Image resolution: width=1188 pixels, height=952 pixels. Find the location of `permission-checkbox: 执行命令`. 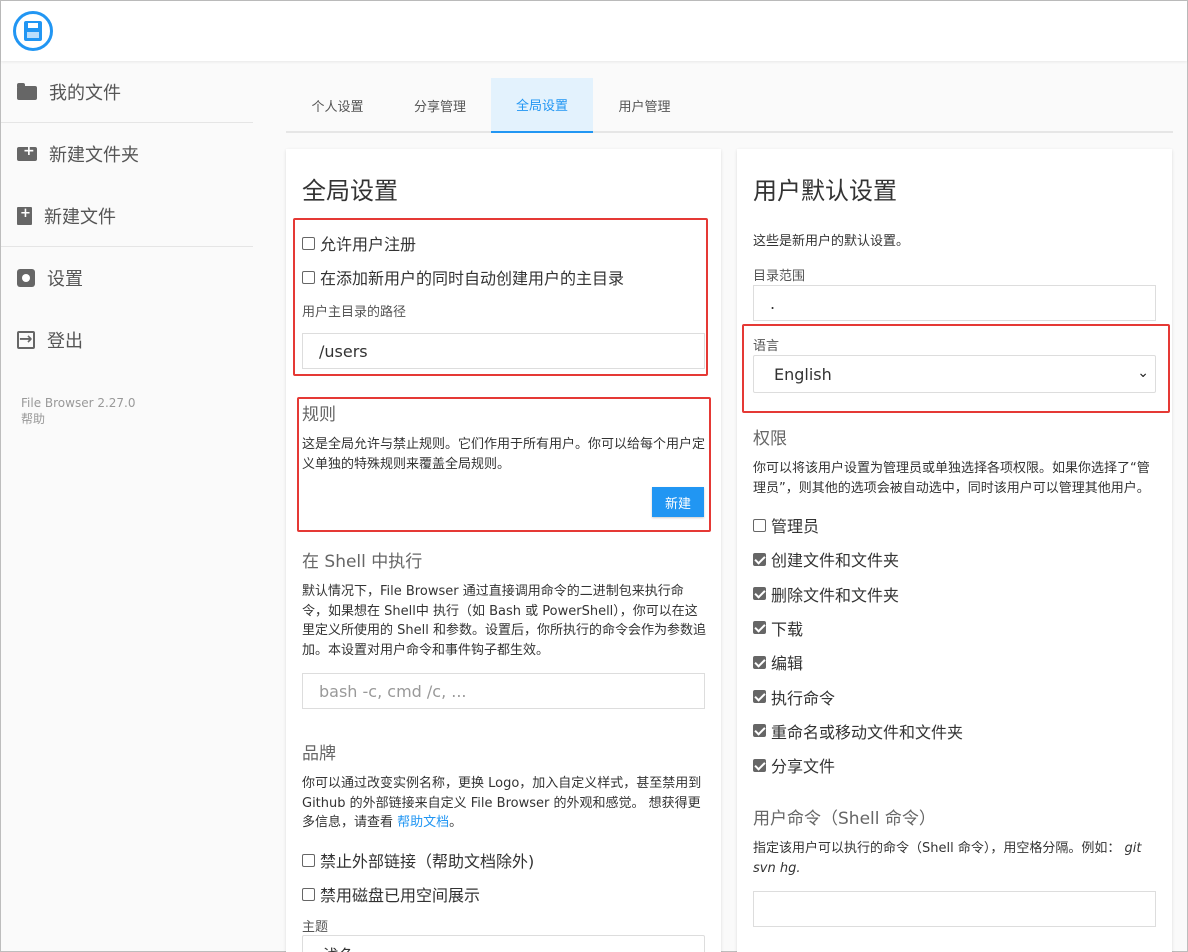

permission-checkbox: 执行命令 is located at coordinates (794, 697).